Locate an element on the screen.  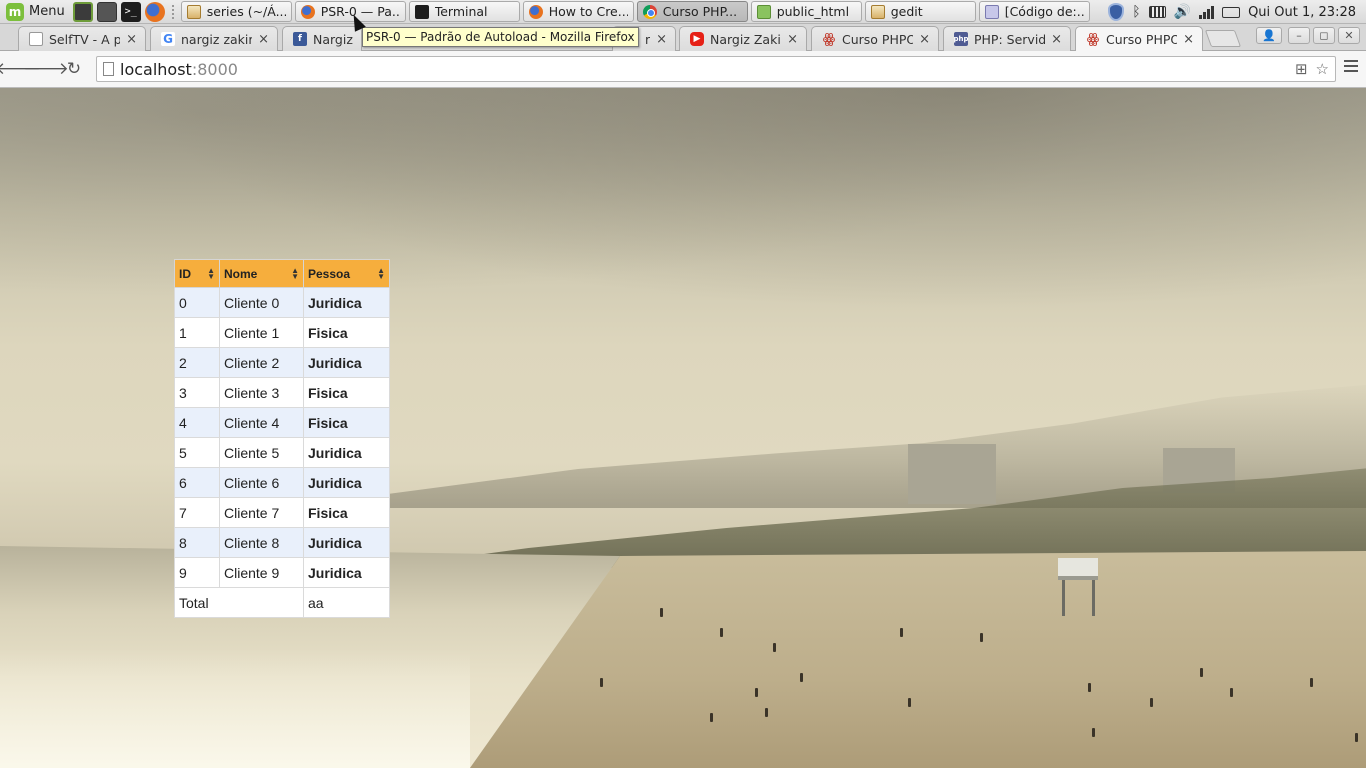
taskbar-button-terminal: Terminal is located at coordinates (464, 11).